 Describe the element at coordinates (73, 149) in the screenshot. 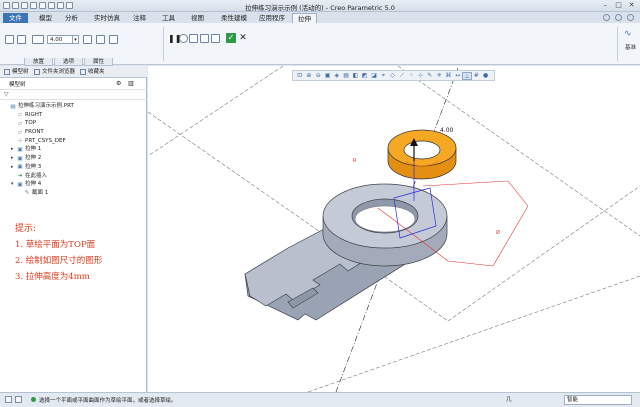

I see `tree-node: ▸ ▣ 拉伸 1` at that location.